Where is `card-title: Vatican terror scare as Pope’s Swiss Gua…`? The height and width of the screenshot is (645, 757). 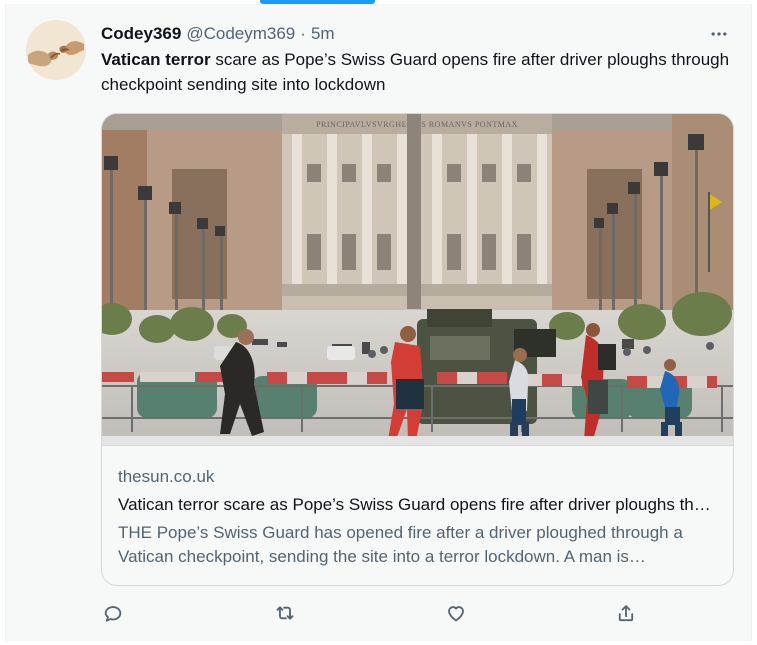 card-title: Vatican terror scare as Pope’s Swiss Gua… is located at coordinates (417, 504).